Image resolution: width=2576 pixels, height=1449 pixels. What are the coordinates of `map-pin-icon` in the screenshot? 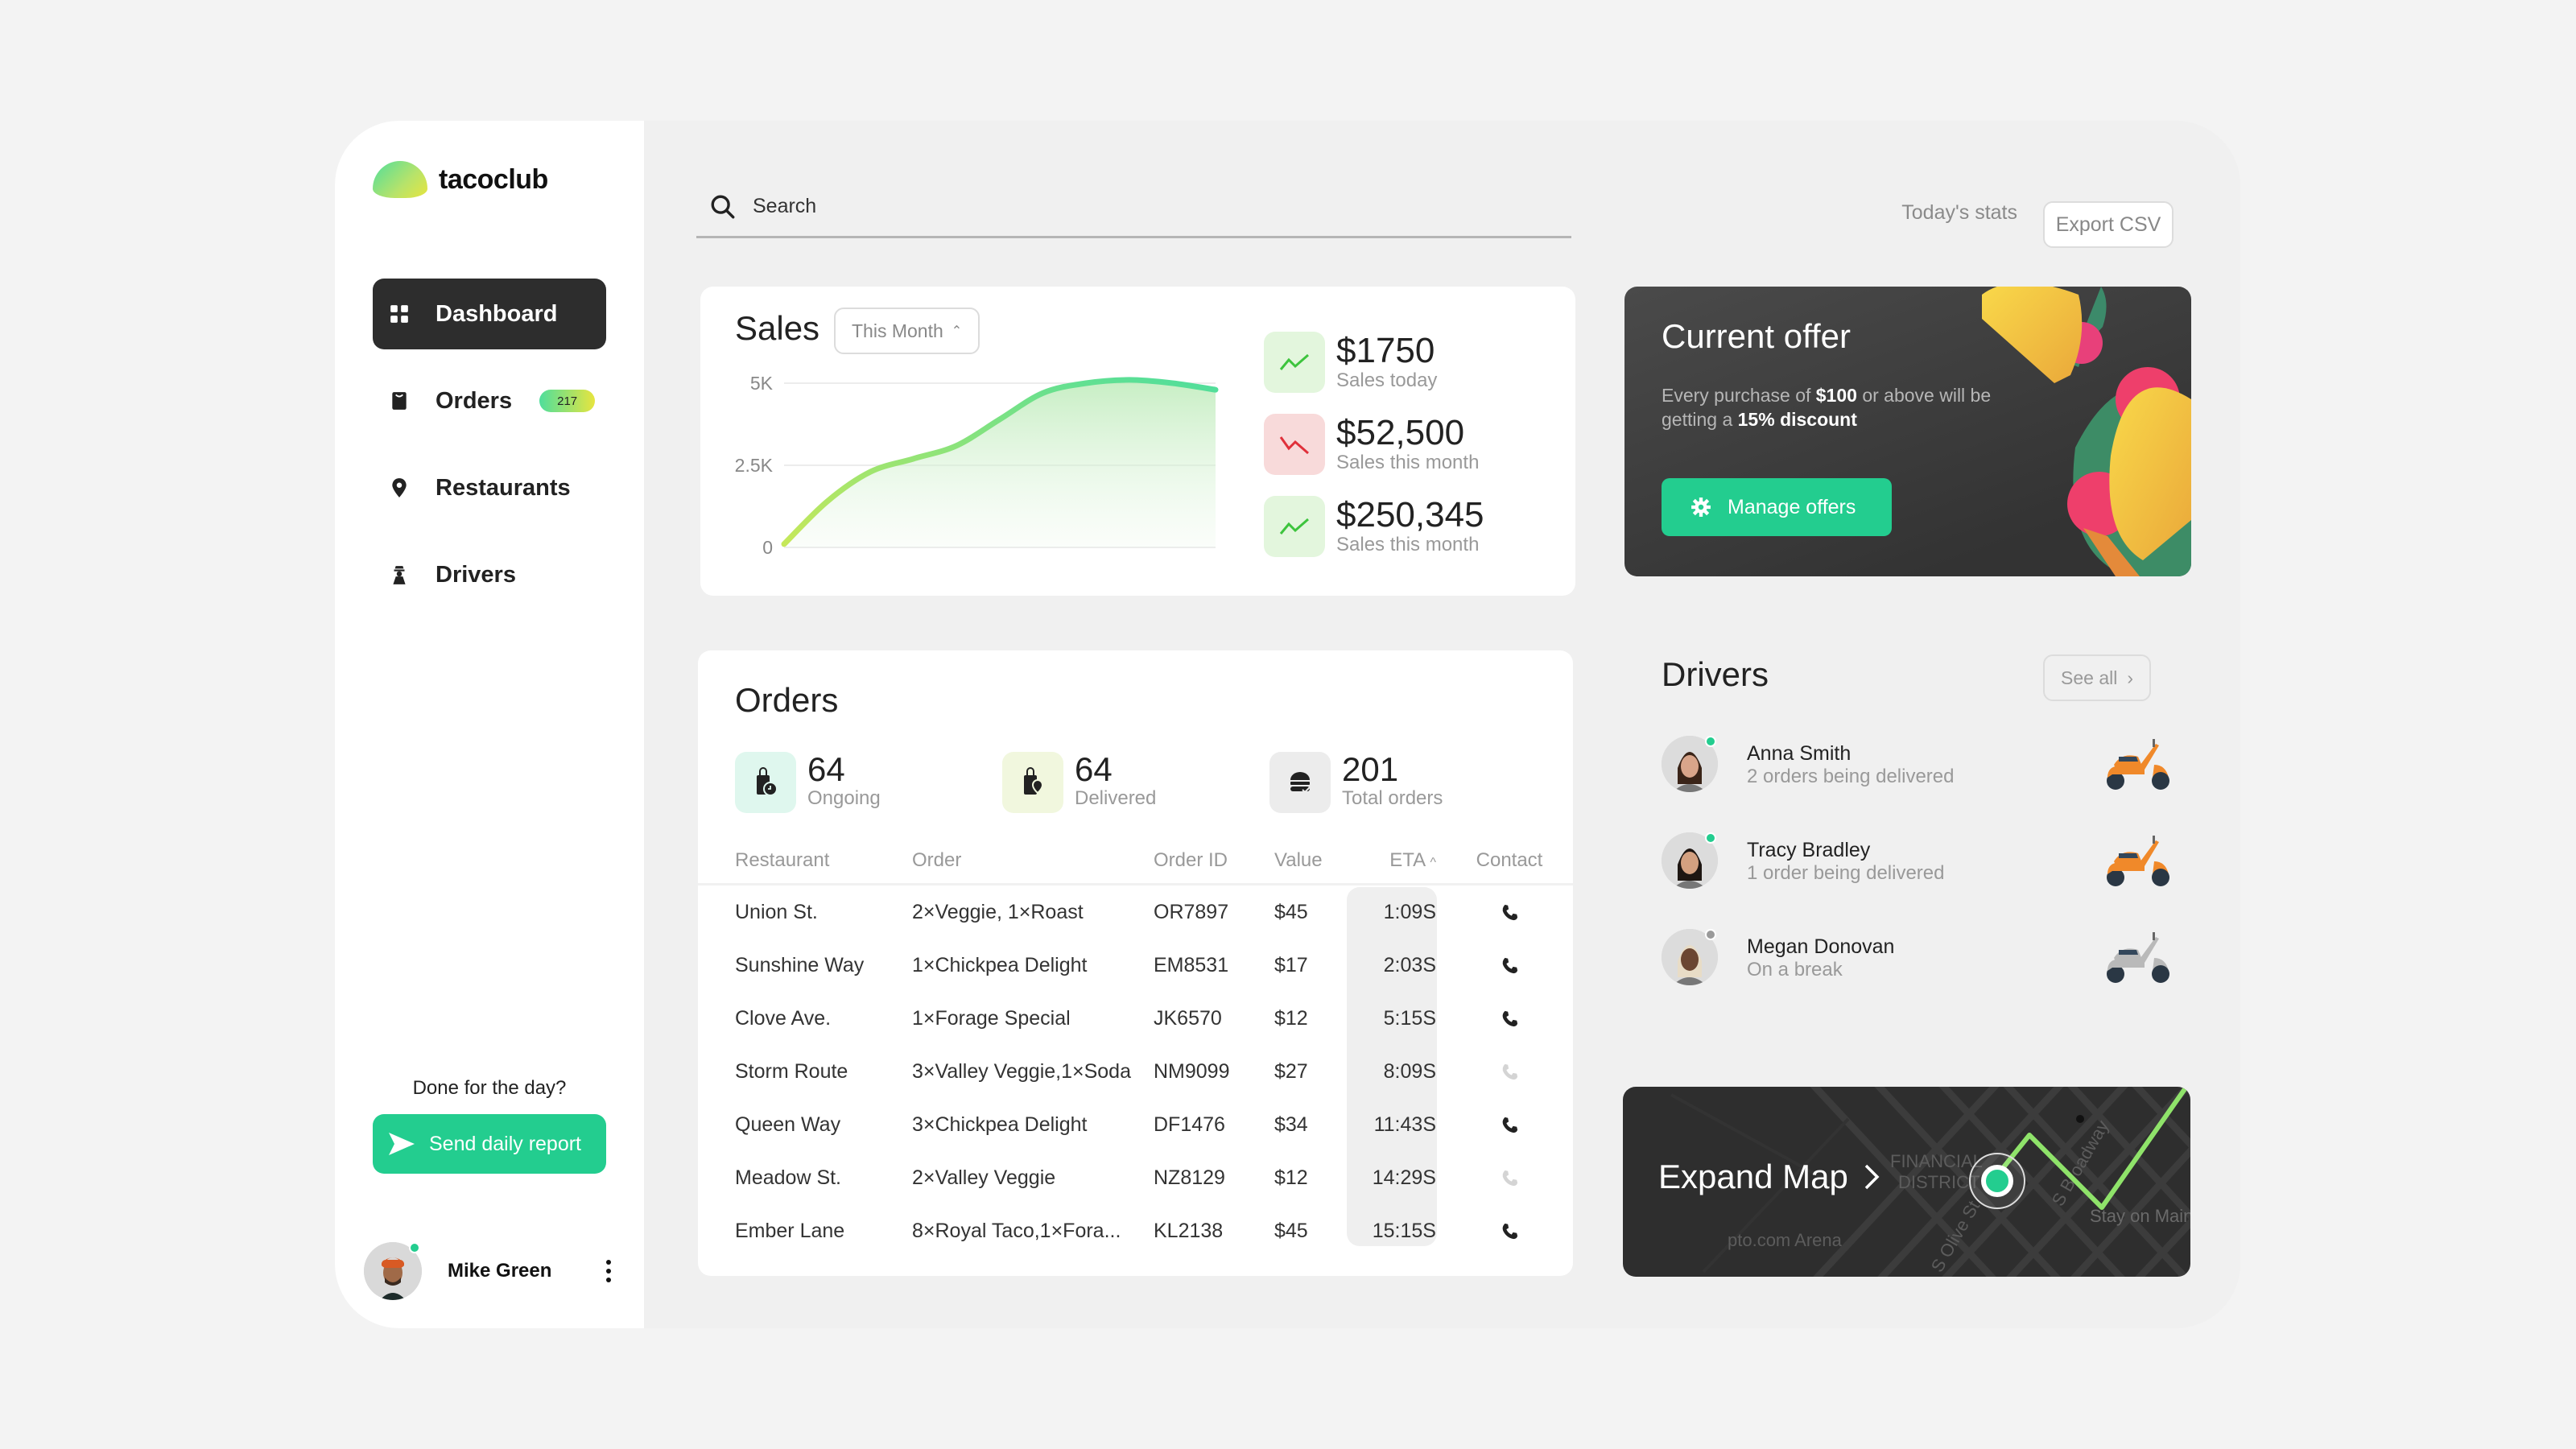 It's located at (399, 488).